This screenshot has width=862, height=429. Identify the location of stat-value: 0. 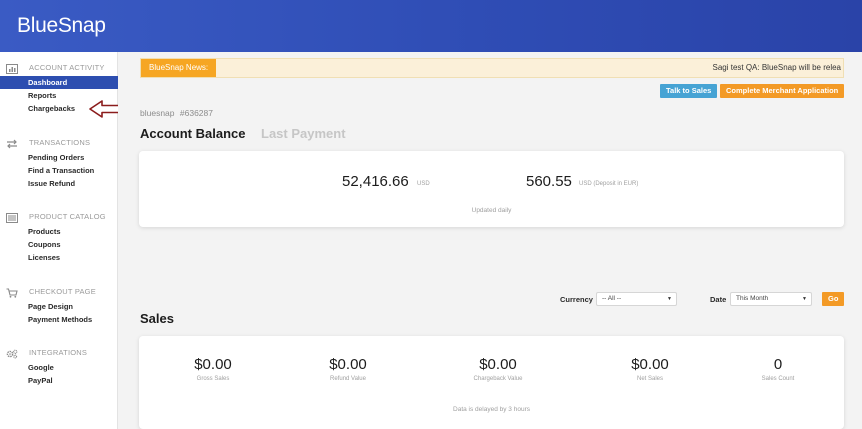
(778, 364).